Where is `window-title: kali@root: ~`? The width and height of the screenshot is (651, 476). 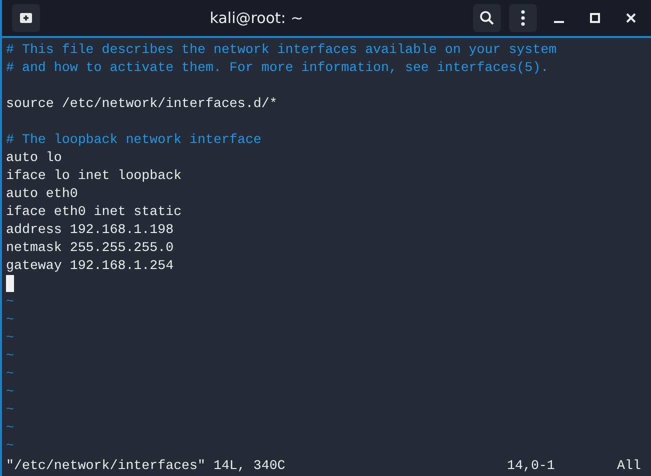
window-title: kali@root: ~ is located at coordinates (256, 18).